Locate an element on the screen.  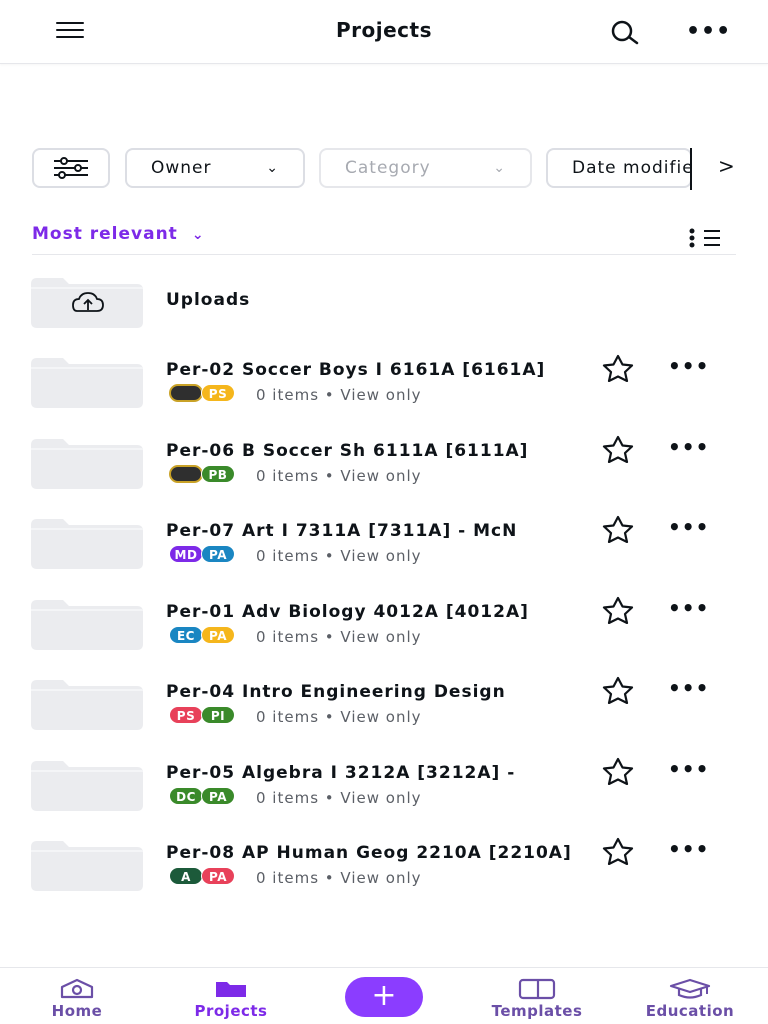
collaborator-avatars: PB is located at coordinates (204, 475).